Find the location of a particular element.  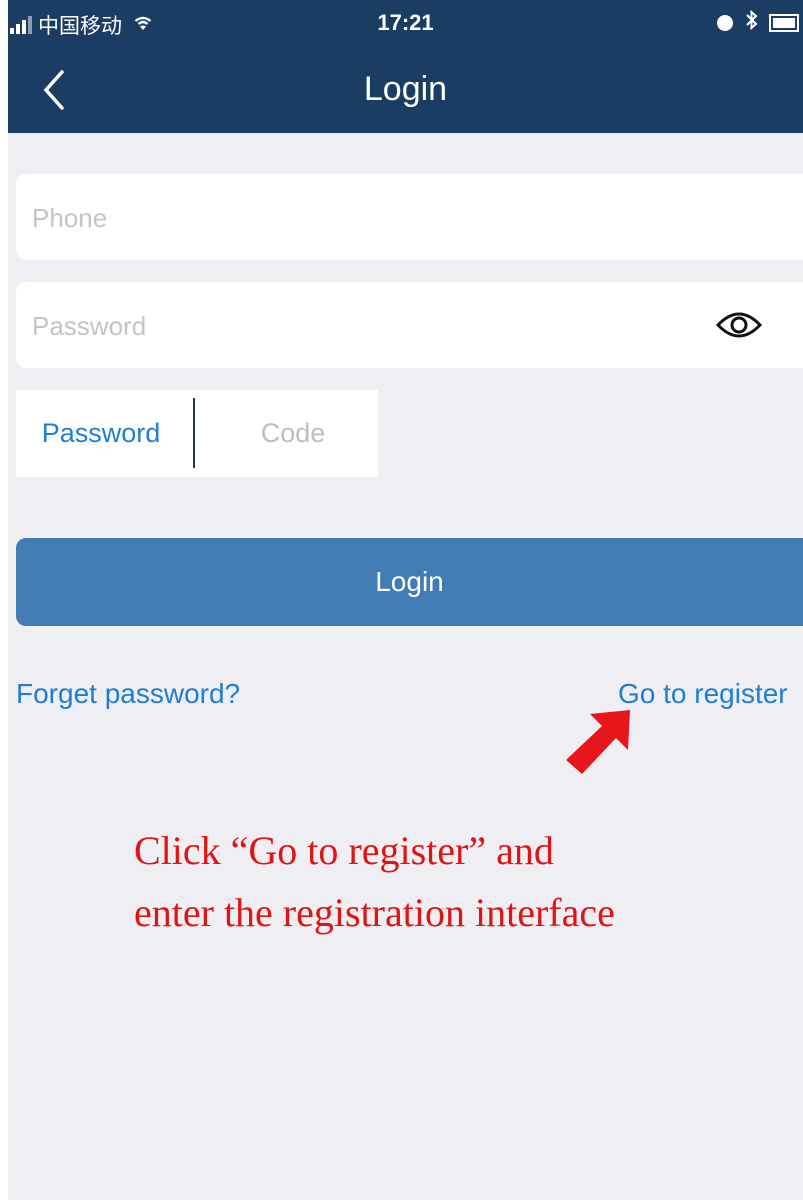

phone-field is located at coordinates (409, 218).